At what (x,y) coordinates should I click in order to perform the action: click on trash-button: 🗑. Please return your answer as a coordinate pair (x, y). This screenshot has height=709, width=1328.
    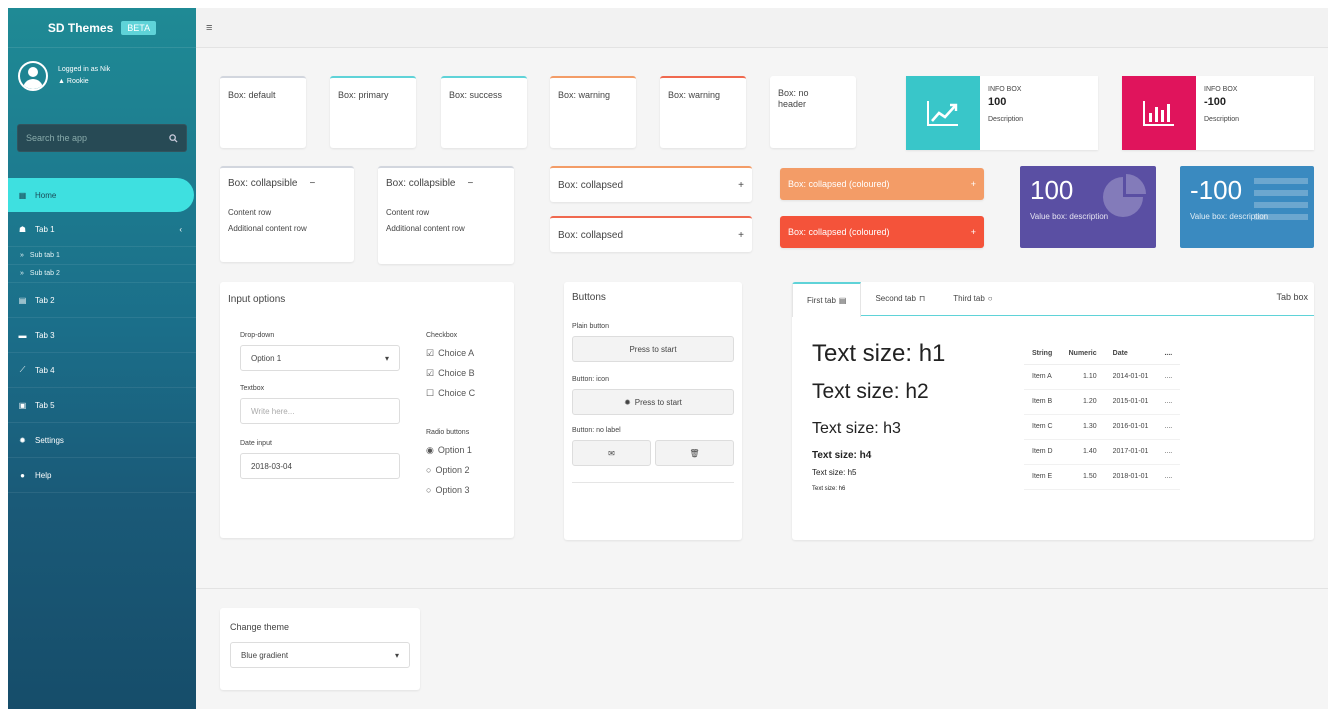
    Looking at the image, I should click on (694, 453).